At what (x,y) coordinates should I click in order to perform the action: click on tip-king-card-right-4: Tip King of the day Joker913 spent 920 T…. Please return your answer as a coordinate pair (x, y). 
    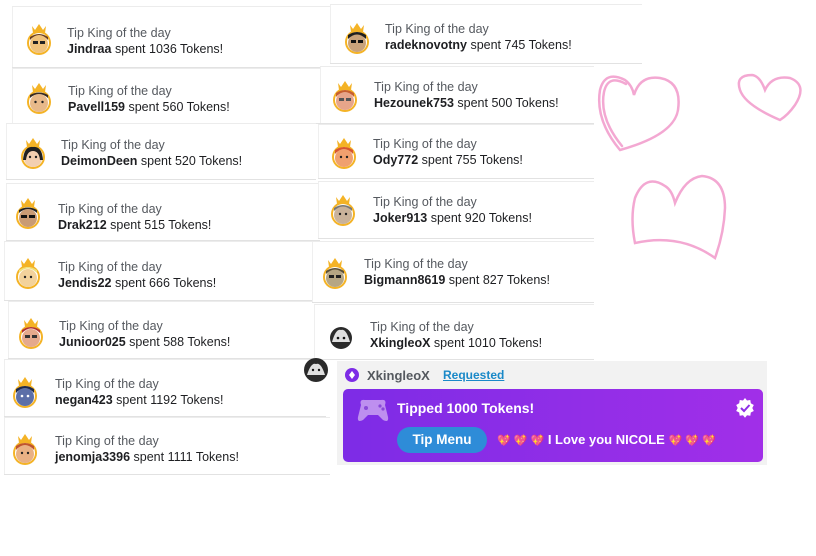
    Looking at the image, I should click on (456, 210).